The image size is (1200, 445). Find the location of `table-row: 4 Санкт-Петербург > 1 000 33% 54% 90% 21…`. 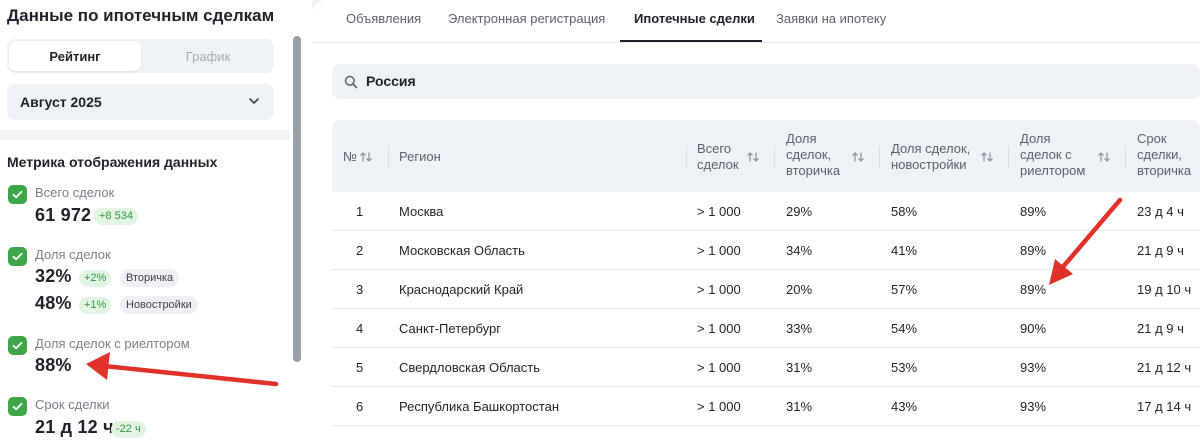

table-row: 4 Санкт-Петербург > 1 000 33% 54% 90% 21… is located at coordinates (766, 328).